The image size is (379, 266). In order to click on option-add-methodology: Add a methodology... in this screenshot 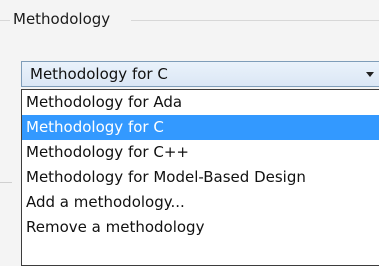, I will do `click(200, 202)`.